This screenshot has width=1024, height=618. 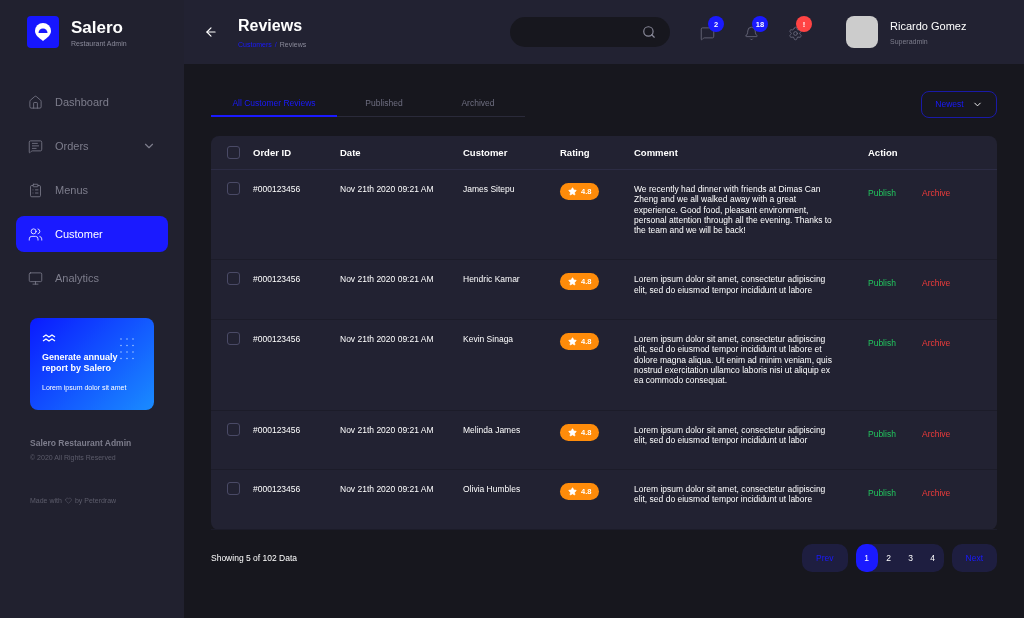 What do you see at coordinates (49, 338) in the screenshot?
I see `wave-icon` at bounding box center [49, 338].